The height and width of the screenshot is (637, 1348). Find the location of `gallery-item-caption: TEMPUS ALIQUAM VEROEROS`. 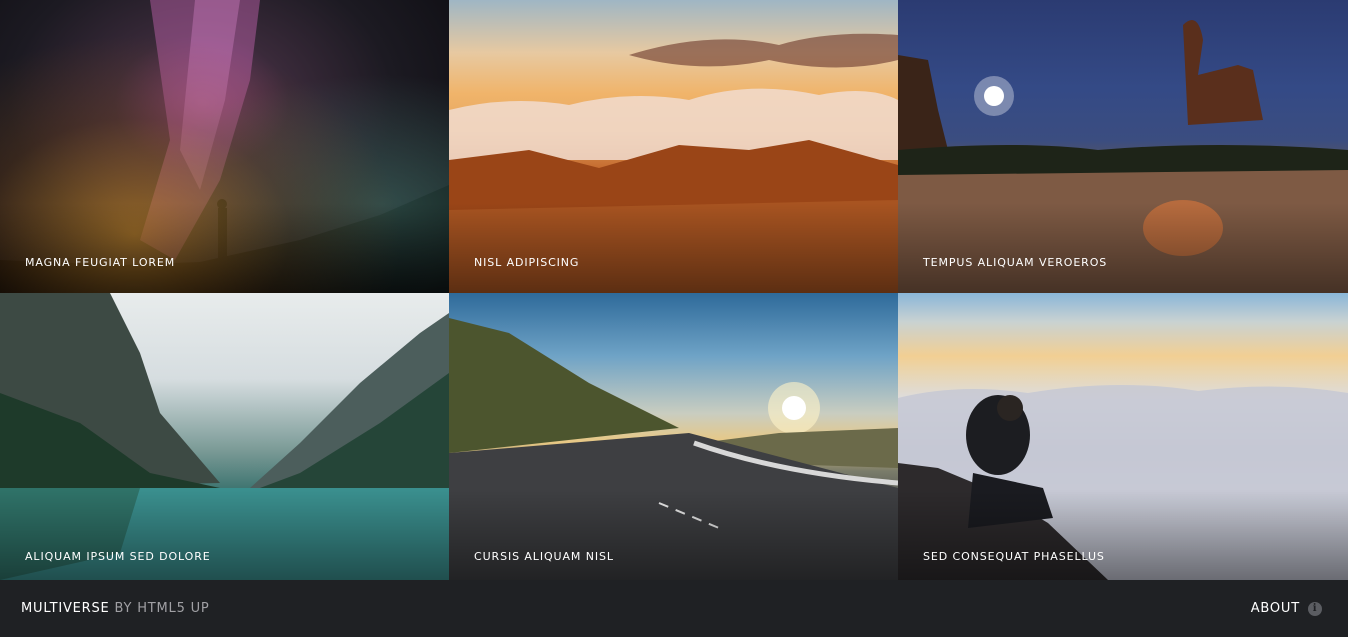

gallery-item-caption: TEMPUS ALIQUAM VEROEROS is located at coordinates (1015, 262).